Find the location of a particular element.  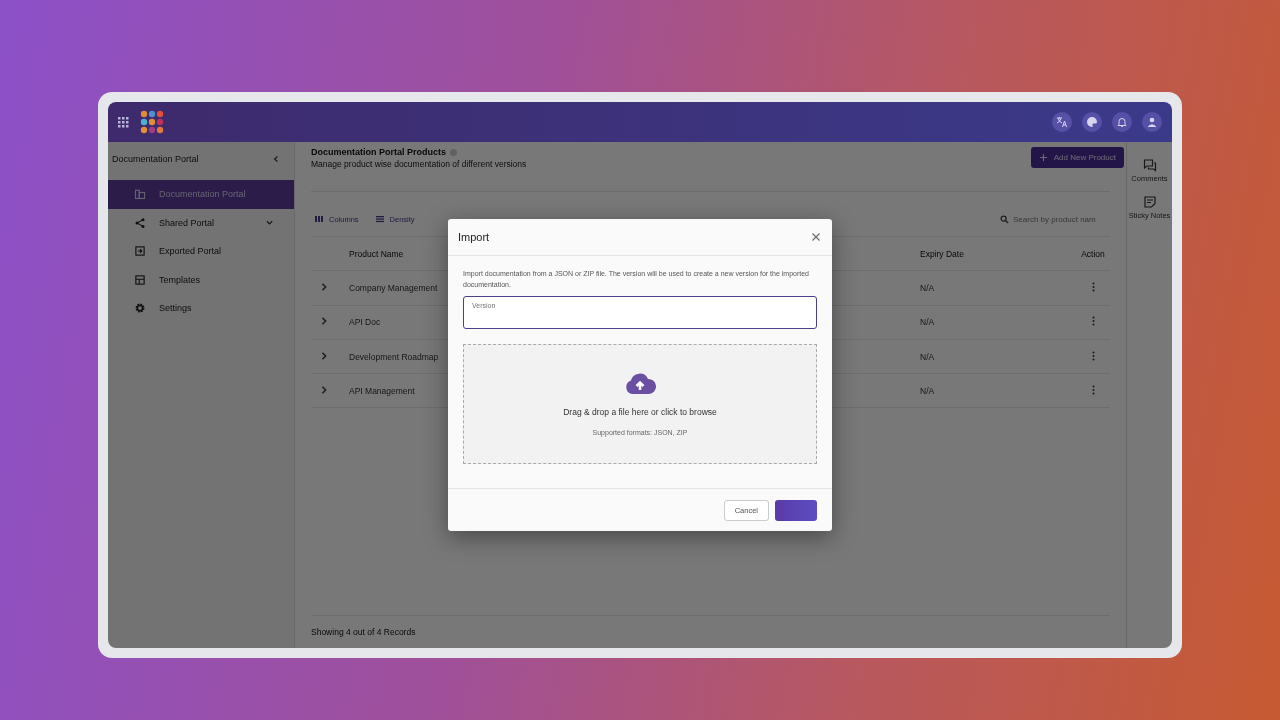

notification-bell-icon is located at coordinates (1122, 122).